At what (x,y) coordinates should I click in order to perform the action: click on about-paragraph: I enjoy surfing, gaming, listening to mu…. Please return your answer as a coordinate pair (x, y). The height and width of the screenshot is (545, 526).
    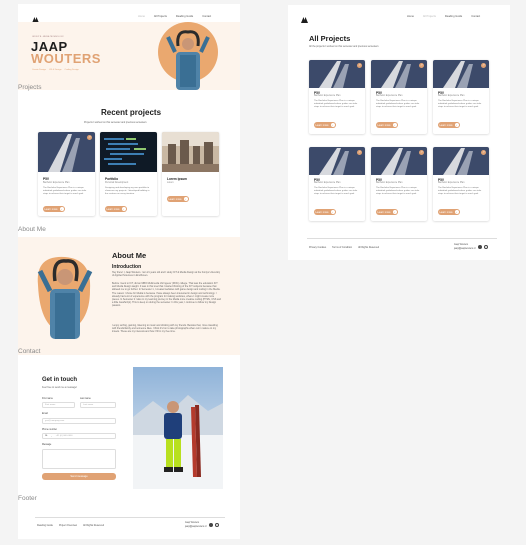
    Looking at the image, I should click on (165, 329).